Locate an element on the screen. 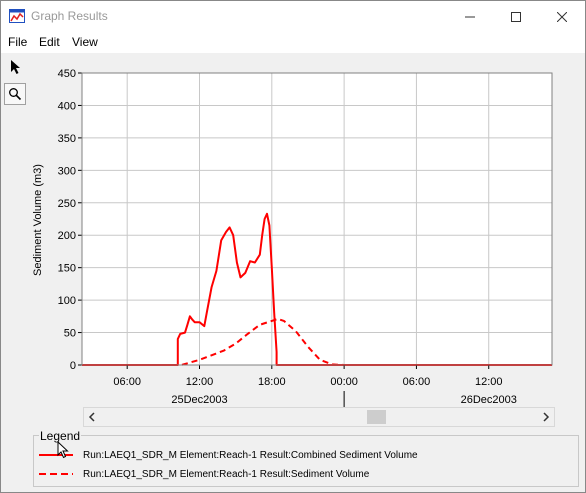 This screenshot has width=586, height=493. date-label: 25Dec2003 is located at coordinates (199, 400).